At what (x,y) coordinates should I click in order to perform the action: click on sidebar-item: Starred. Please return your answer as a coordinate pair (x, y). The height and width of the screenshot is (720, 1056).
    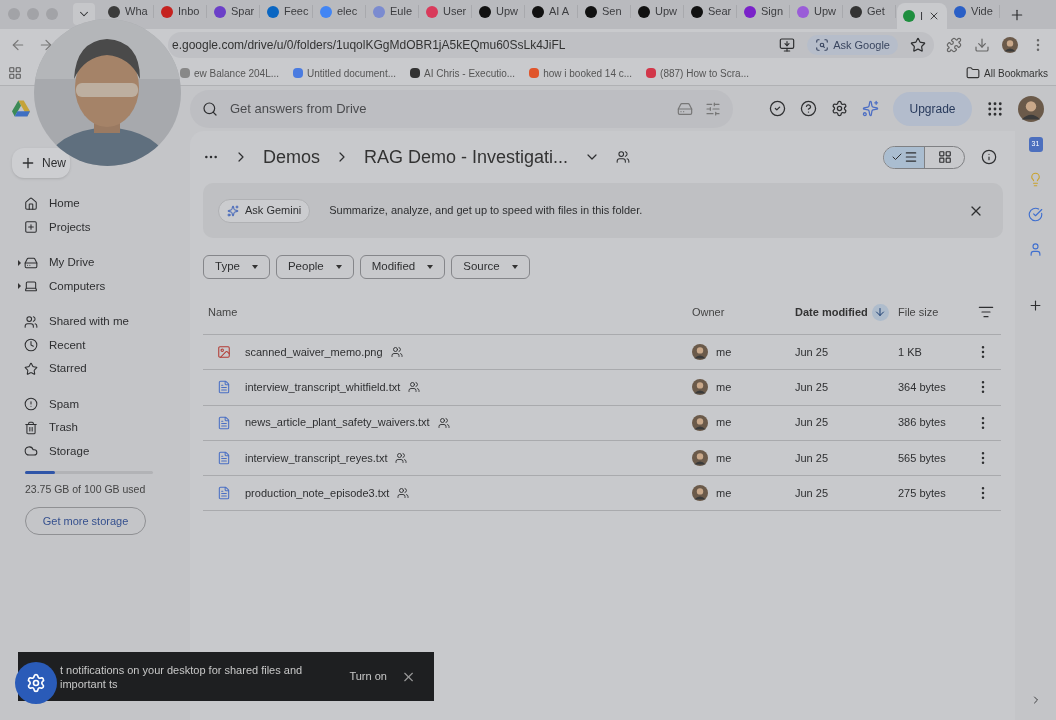
    Looking at the image, I should click on (95, 369).